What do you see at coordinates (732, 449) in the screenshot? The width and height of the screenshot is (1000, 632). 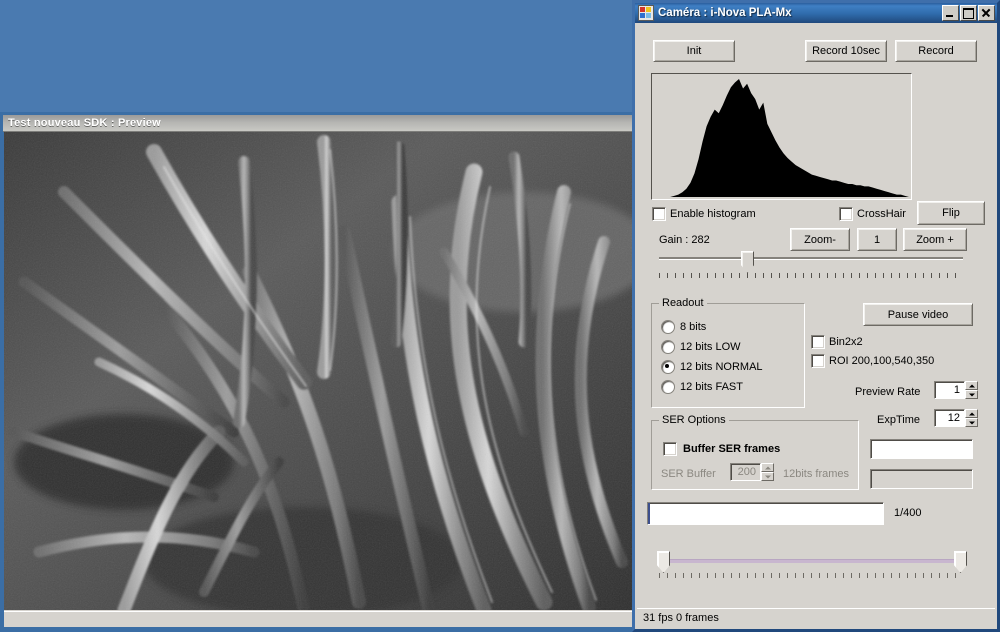 I see `buffer-ser-frames-label: Buffer SER frames` at bounding box center [732, 449].